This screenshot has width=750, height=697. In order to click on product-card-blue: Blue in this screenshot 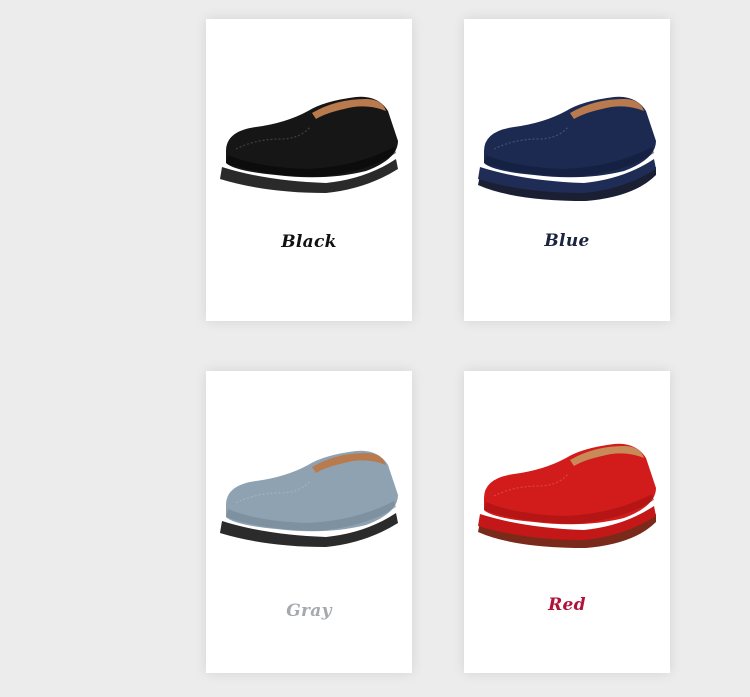, I will do `click(567, 170)`.